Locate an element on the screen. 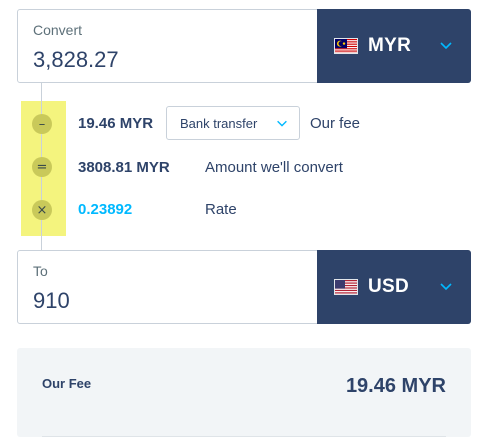 The height and width of the screenshot is (437, 500). payment-method-label: Bank transfer is located at coordinates (219, 123).